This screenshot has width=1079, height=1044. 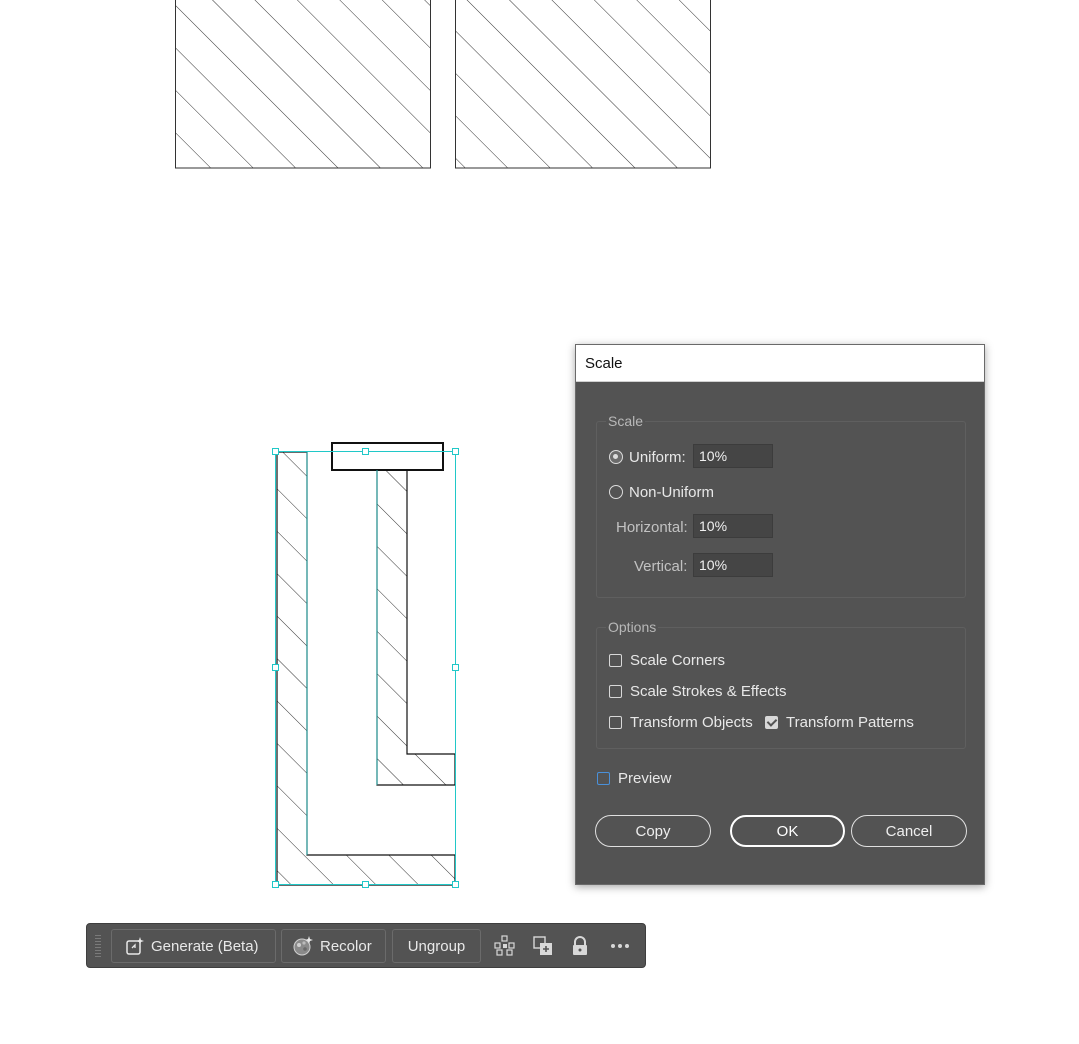 I want to click on scale-corners-label: Scale Corners, so click(x=678, y=660).